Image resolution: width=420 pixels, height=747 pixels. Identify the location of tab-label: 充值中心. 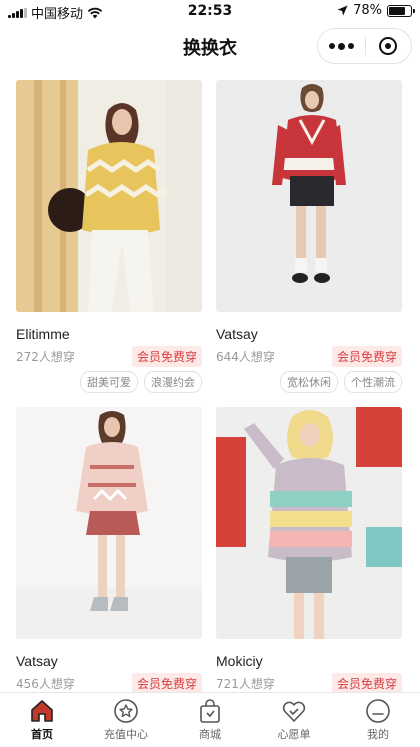
(126, 734).